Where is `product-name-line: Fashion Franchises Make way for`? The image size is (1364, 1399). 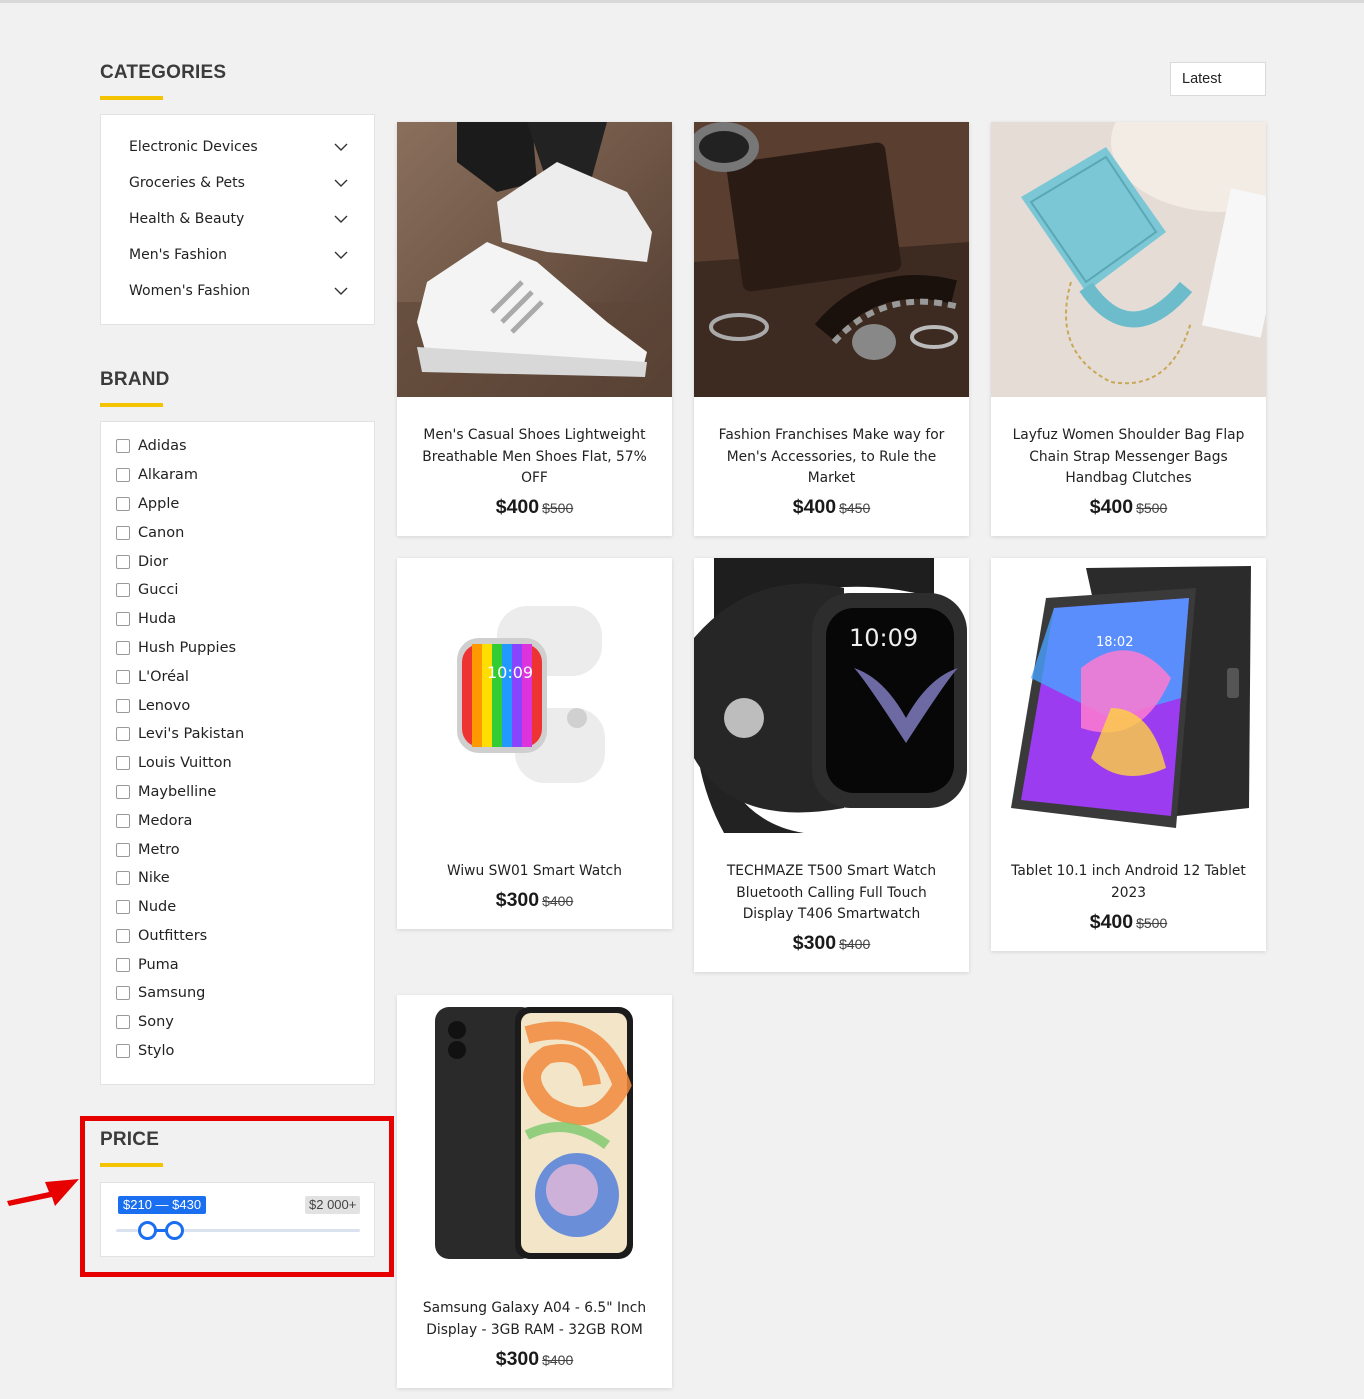
product-name-line: Fashion Franchises Make way for is located at coordinates (831, 435).